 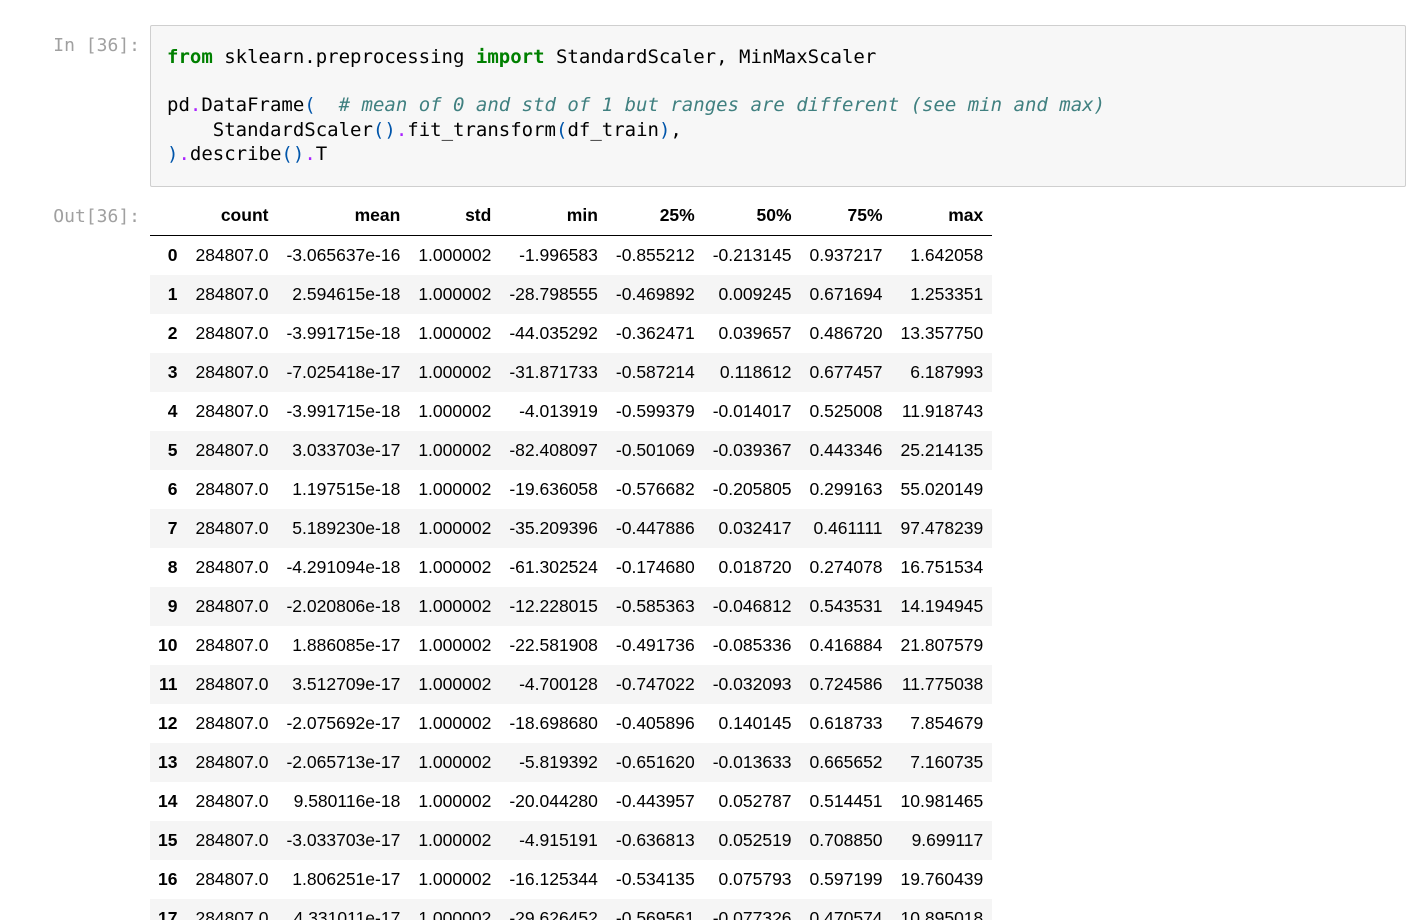 What do you see at coordinates (293, 153) in the screenshot?
I see `code-paren: ()` at bounding box center [293, 153].